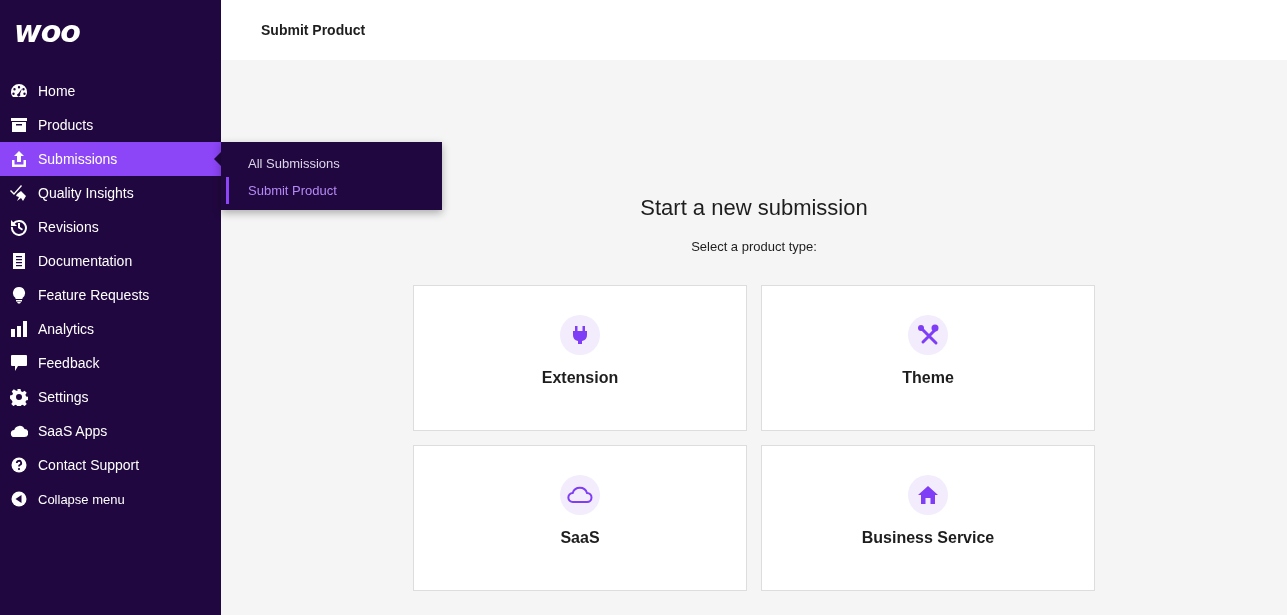  I want to click on nav-item: Products, so click(110, 125).